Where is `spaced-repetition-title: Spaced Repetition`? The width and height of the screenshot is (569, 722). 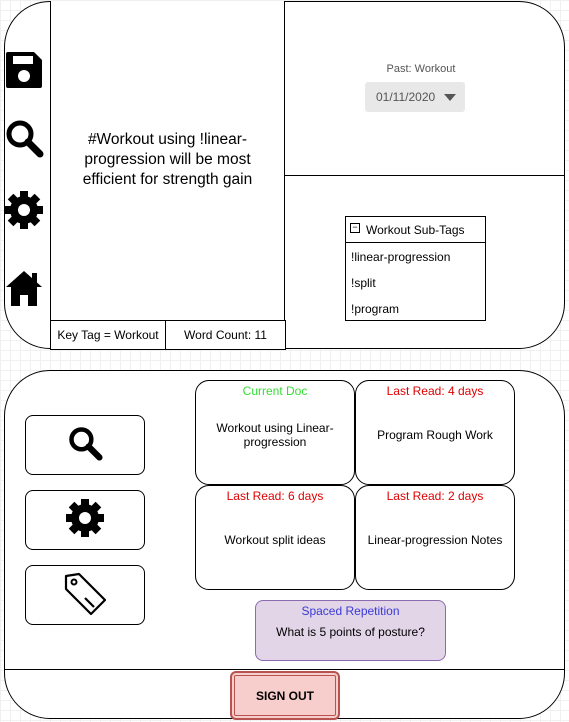
spaced-repetition-title: Spaced Repetition is located at coordinates (350, 611).